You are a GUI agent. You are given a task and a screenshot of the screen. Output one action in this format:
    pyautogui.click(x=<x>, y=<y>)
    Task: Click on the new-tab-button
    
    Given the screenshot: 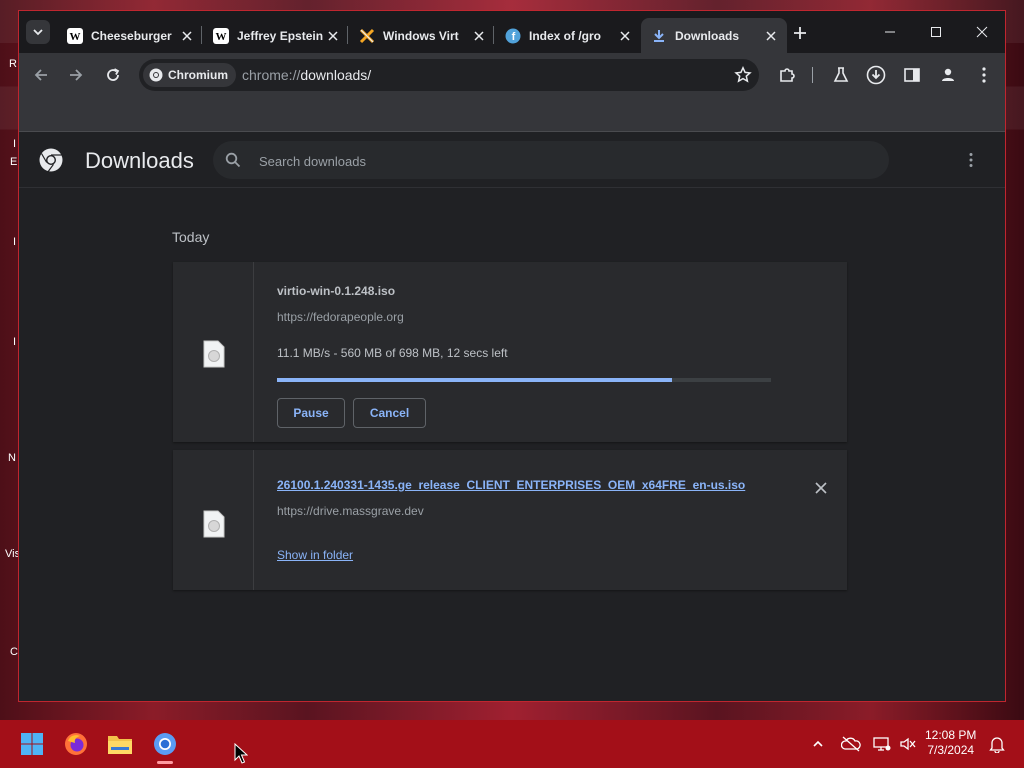 What is the action you would take?
    pyautogui.click(x=800, y=33)
    